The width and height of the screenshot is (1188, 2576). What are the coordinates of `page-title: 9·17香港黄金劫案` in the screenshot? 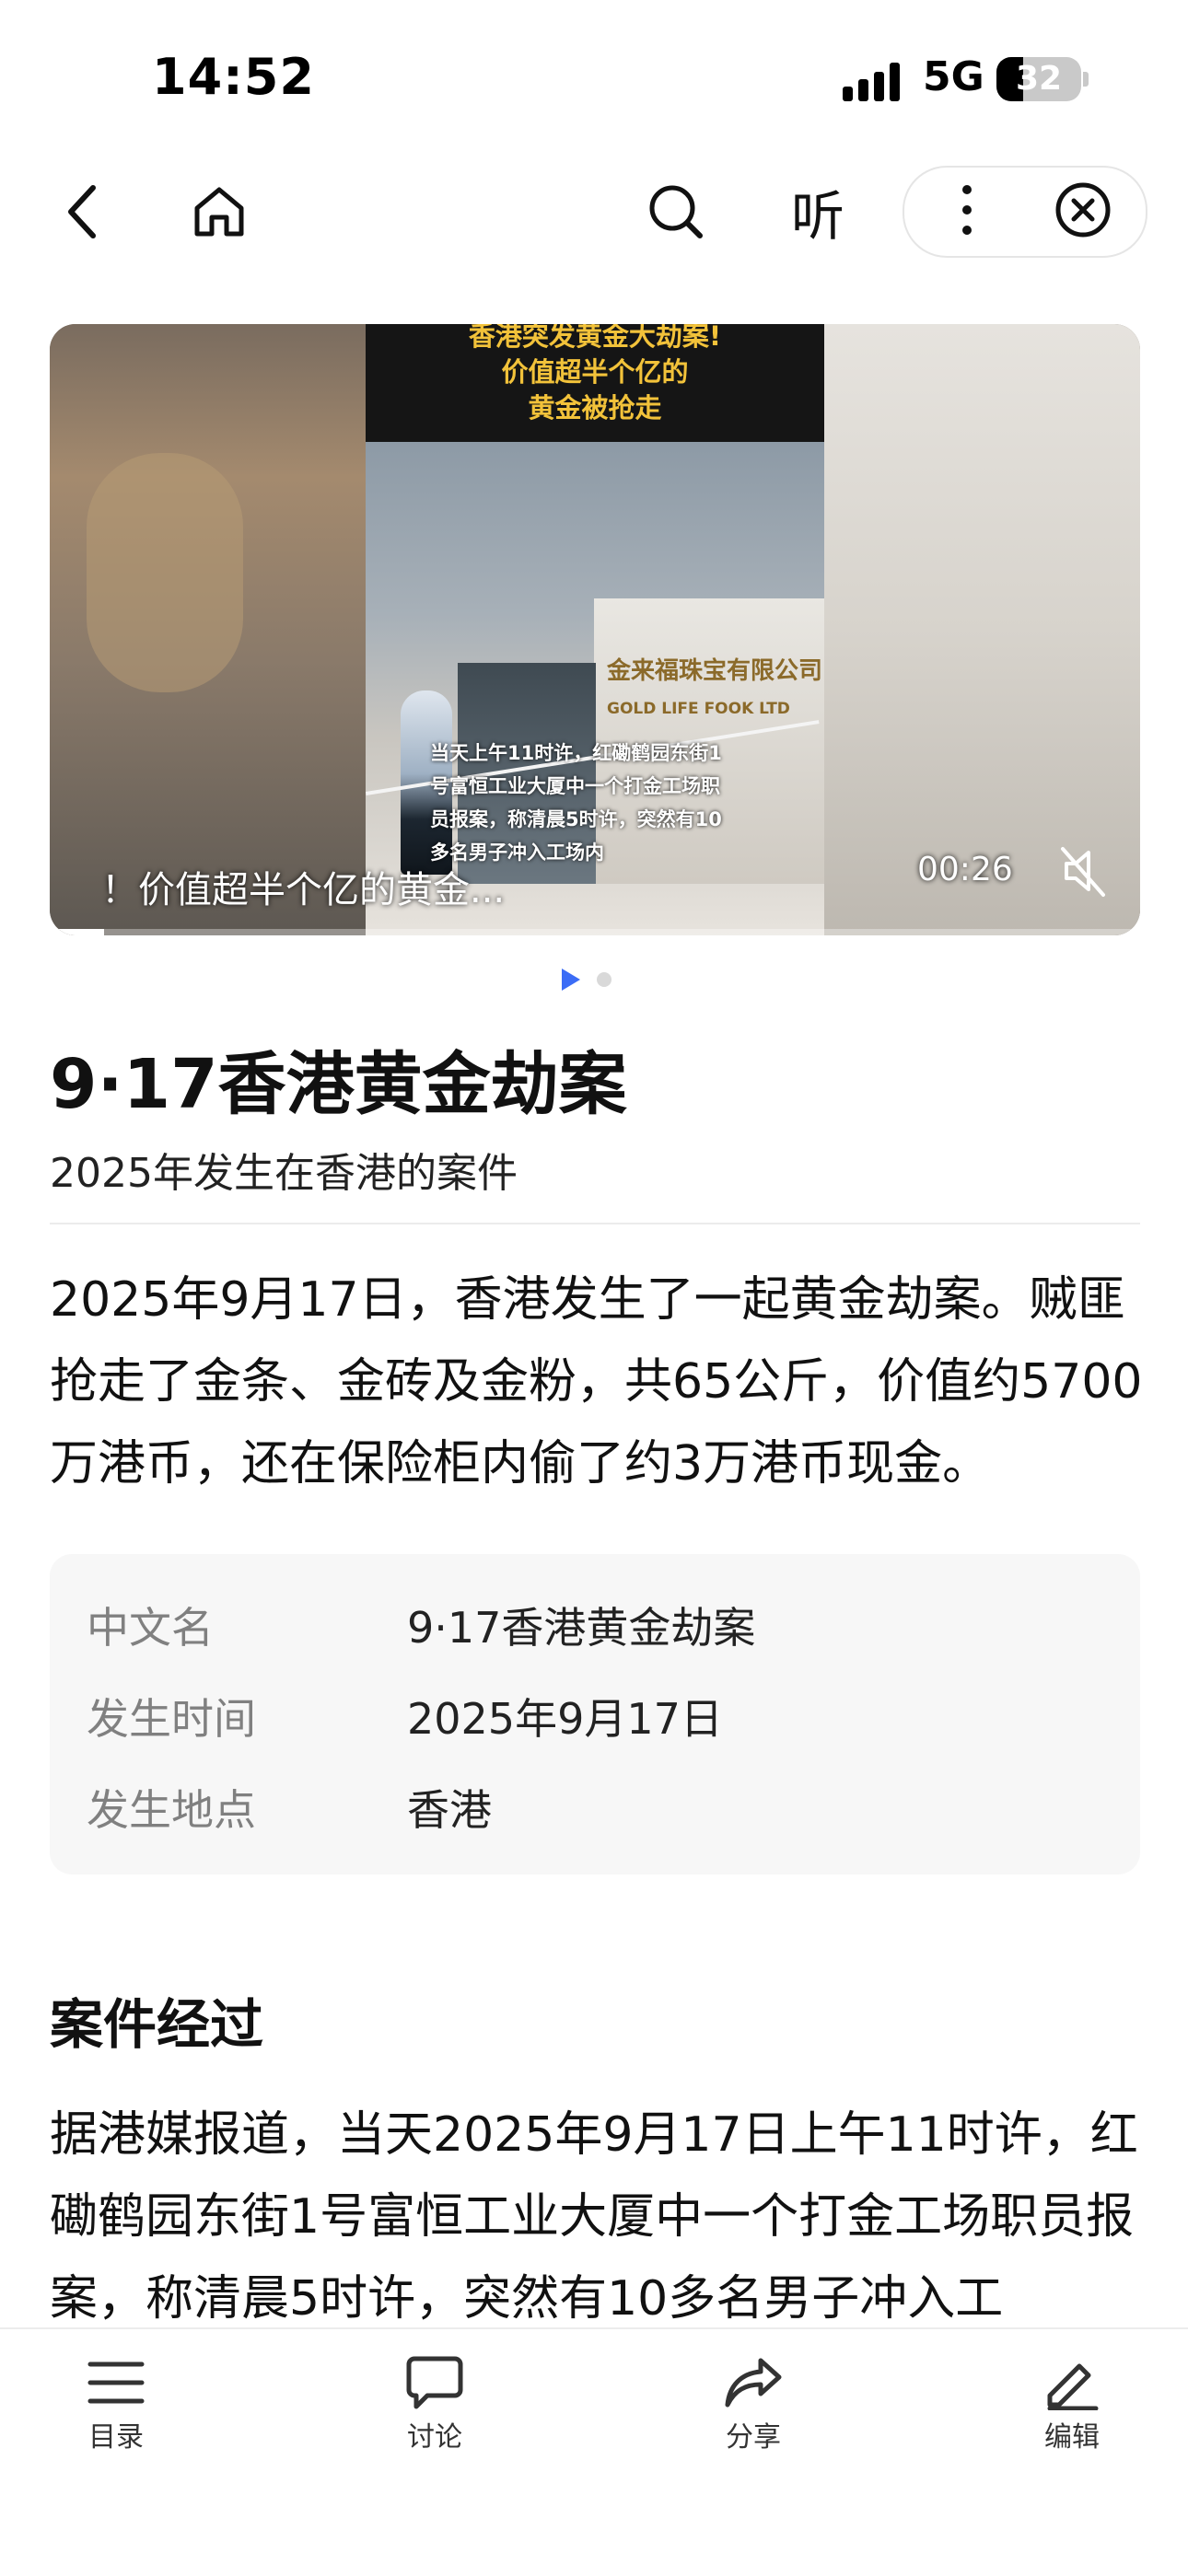 It's located at (338, 1084).